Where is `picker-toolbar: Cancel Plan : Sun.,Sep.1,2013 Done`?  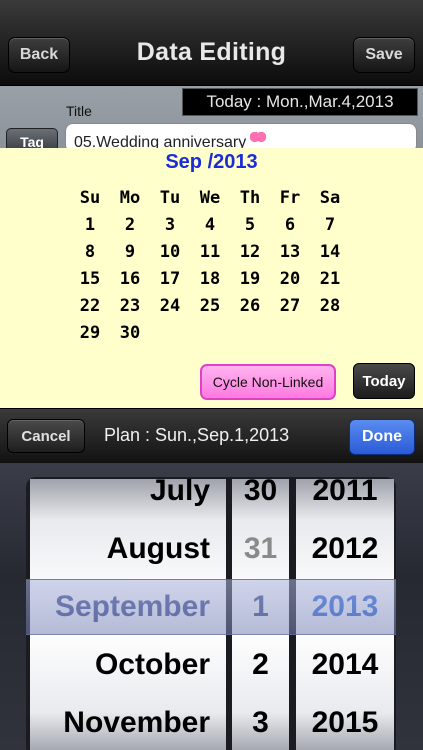
picker-toolbar: Cancel Plan : Sun.,Sep.1,2013 Done is located at coordinates (211, 435).